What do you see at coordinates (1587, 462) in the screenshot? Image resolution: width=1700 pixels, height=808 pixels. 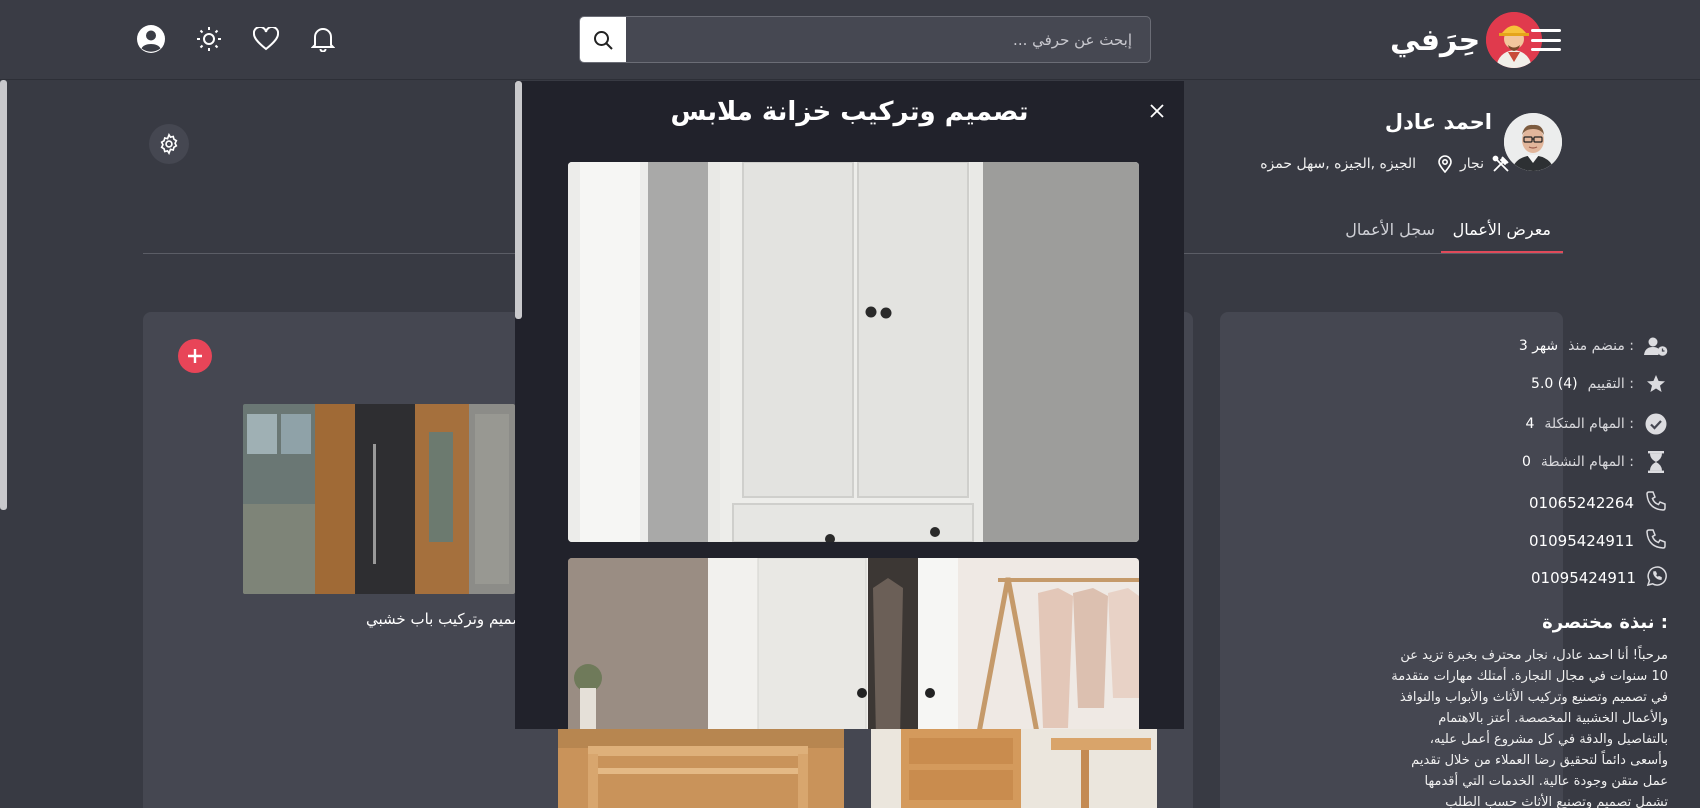 I see `stat-active-label: المهام النشطة :` at bounding box center [1587, 462].